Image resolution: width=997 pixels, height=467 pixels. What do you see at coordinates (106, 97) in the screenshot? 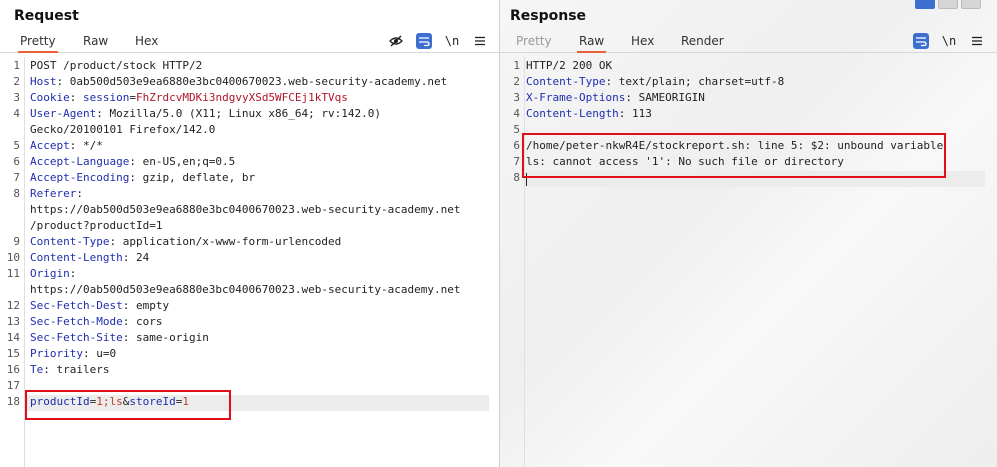
I see `cookie-name: session` at bounding box center [106, 97].